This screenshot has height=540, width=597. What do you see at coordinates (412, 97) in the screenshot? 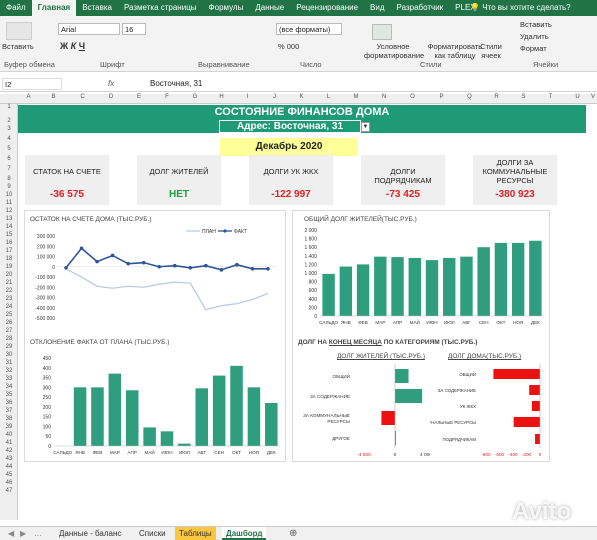
I see `column-header: O` at bounding box center [412, 97].